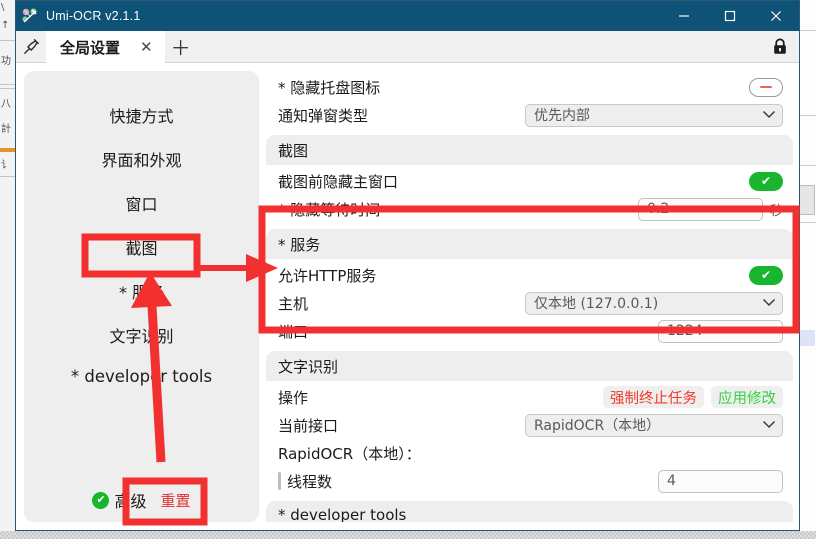 This screenshot has width=816, height=539. Describe the element at coordinates (141, 335) in the screenshot. I see `sidebar-item-text-recognition: 文字识别` at that location.